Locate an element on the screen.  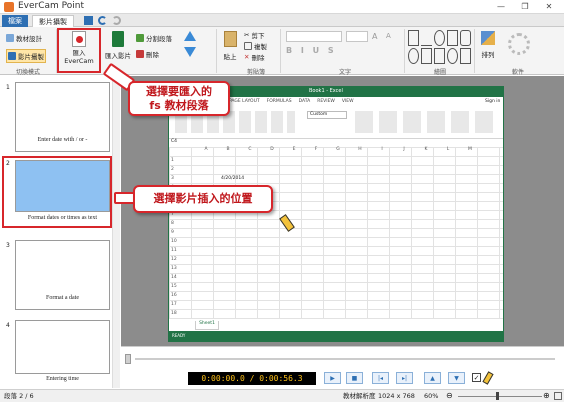
callout-position: 選擇影片插入的位置 is located at coordinates (203, 199).